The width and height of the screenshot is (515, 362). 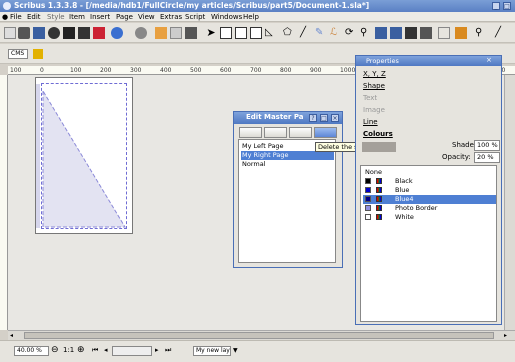 I want to click on zoom-in-icon: ⊕, so click(x=82, y=351).